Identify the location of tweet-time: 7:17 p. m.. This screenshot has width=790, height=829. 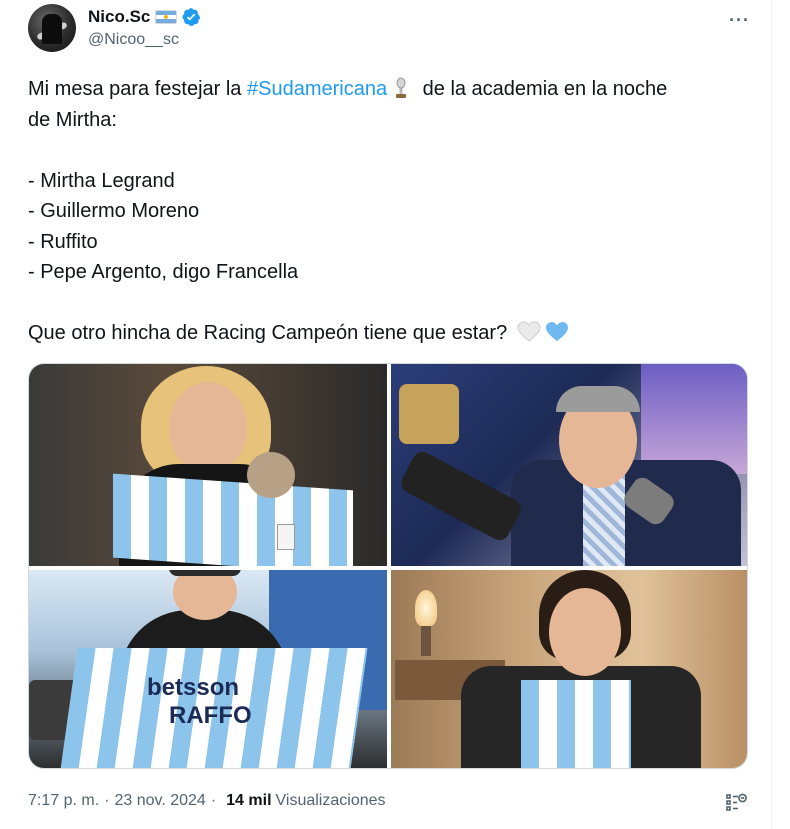
(63, 801).